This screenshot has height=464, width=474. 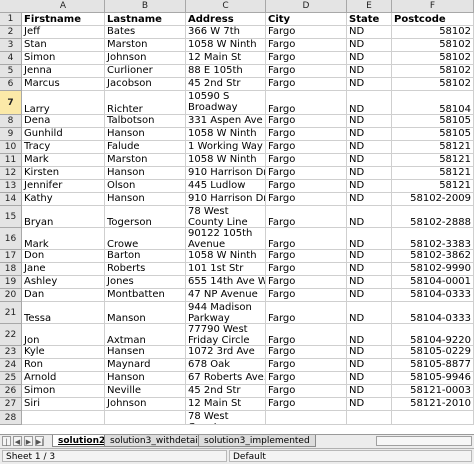 What do you see at coordinates (11, 147) in the screenshot?
I see `row-header: 10` at bounding box center [11, 147].